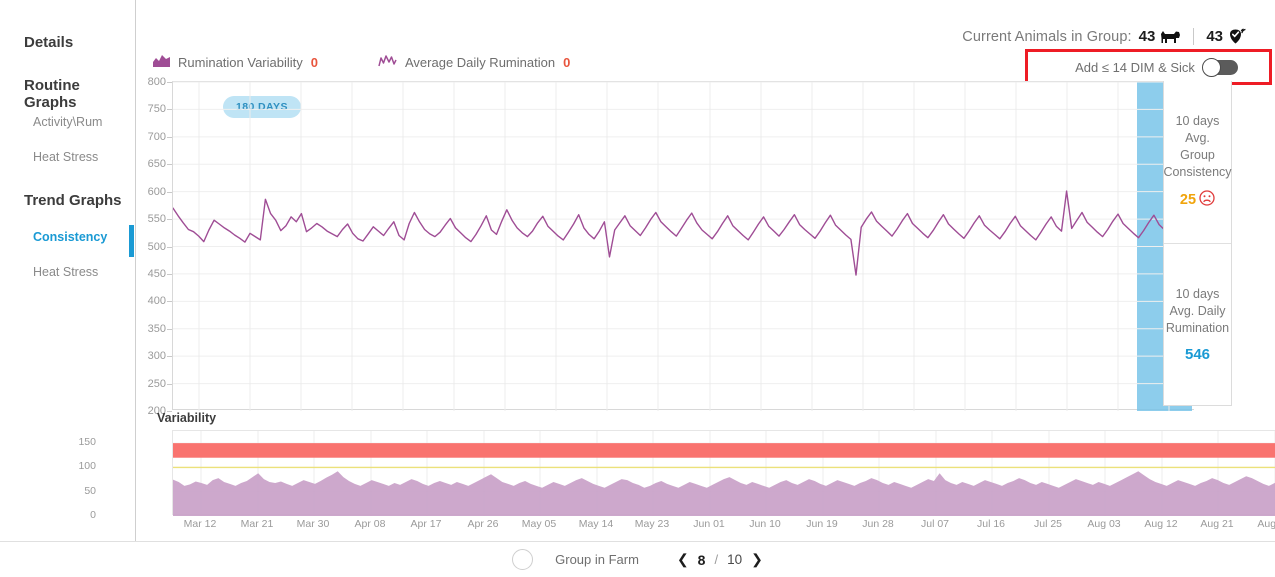  Describe the element at coordinates (483, 524) in the screenshot. I see `x-axis-label-5: Apr 26` at that location.